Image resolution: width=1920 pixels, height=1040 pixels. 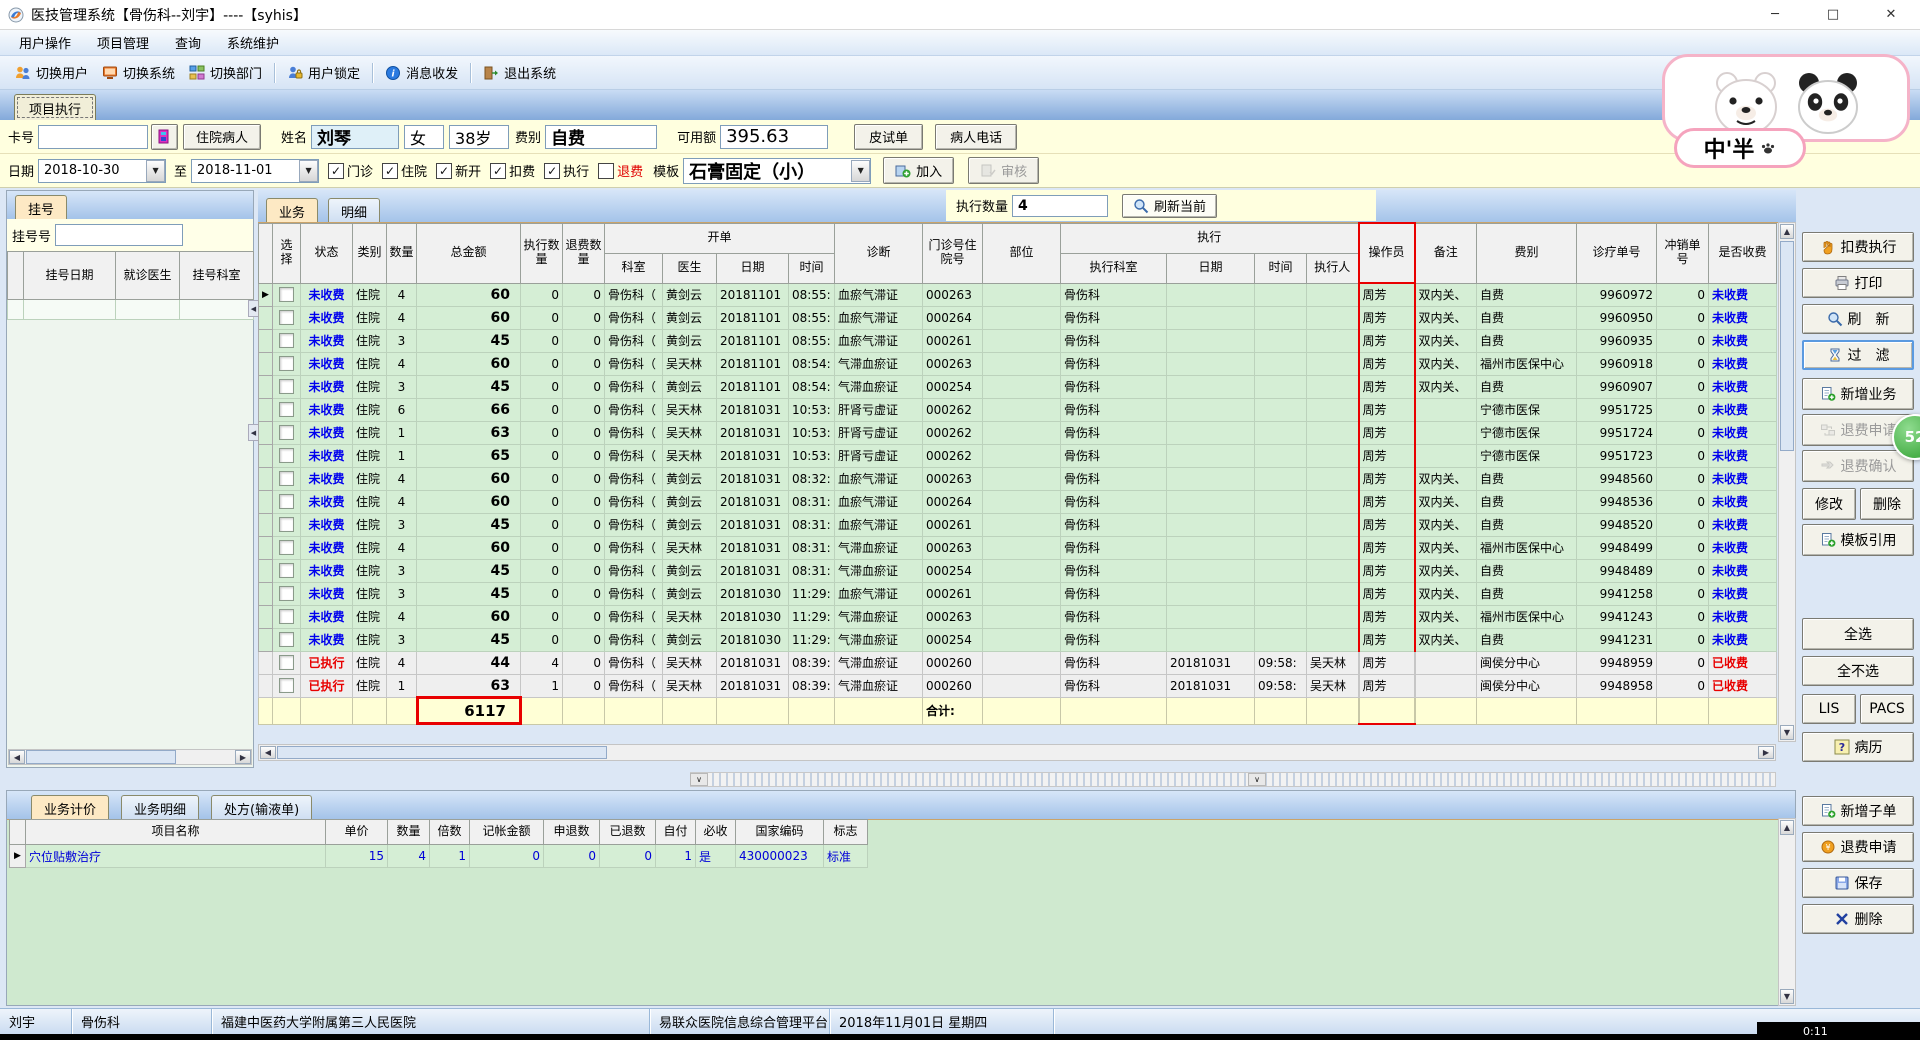 I want to click on user-lock-button: 用户锁定, so click(x=323, y=72).